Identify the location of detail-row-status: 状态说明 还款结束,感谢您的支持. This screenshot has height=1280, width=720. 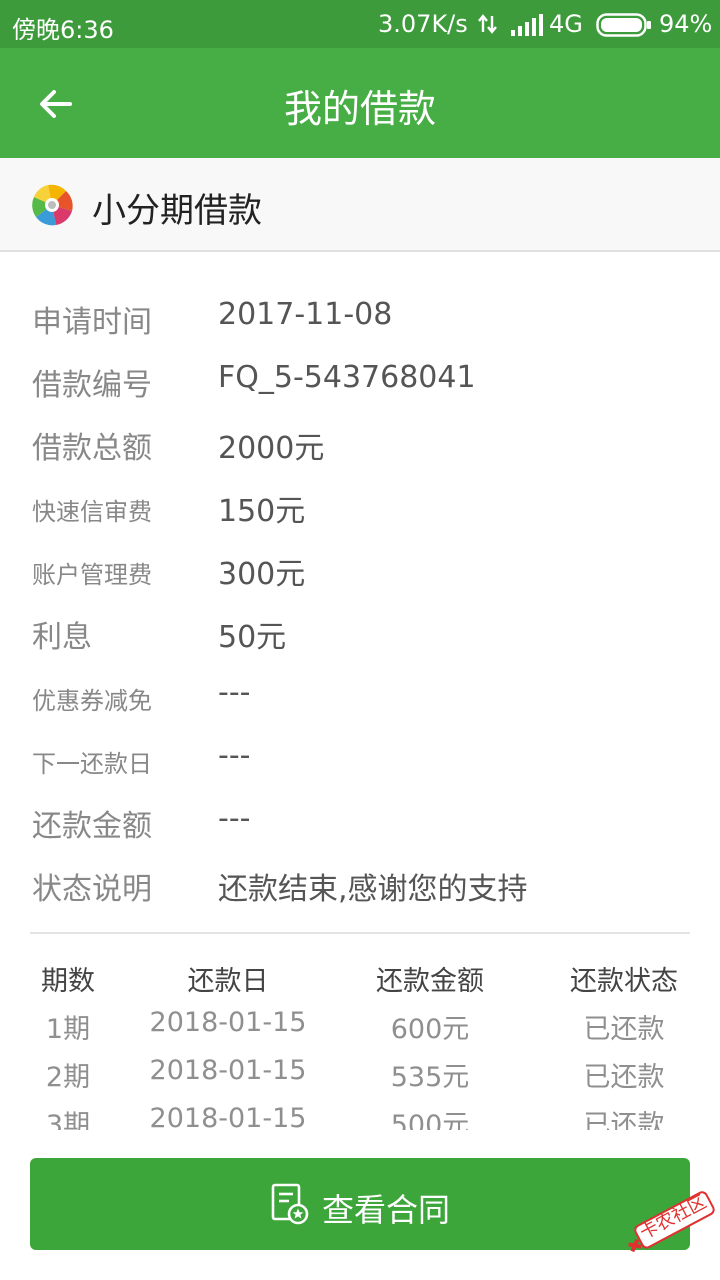
(360, 883).